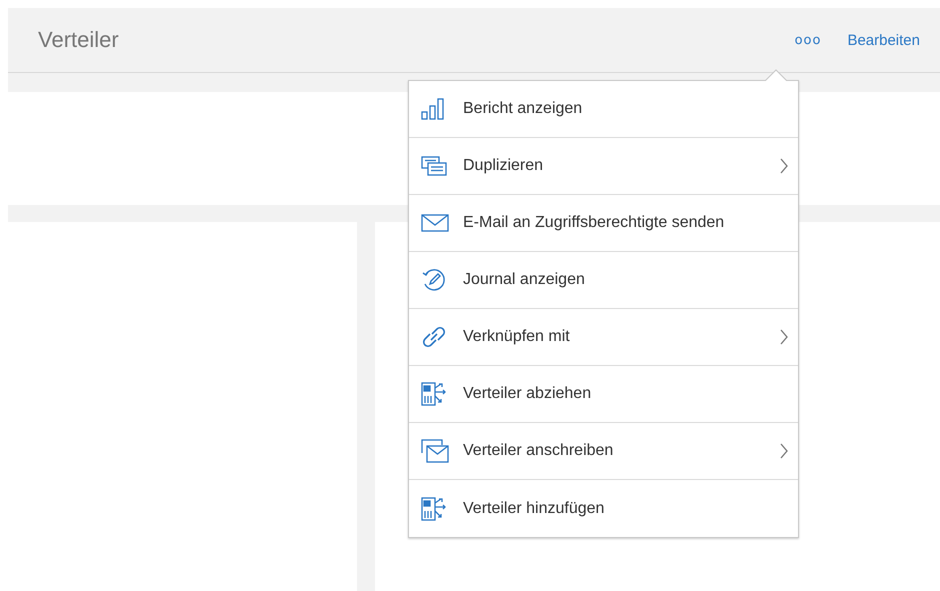 This screenshot has width=940, height=591. I want to click on duplicate-icon, so click(434, 166).